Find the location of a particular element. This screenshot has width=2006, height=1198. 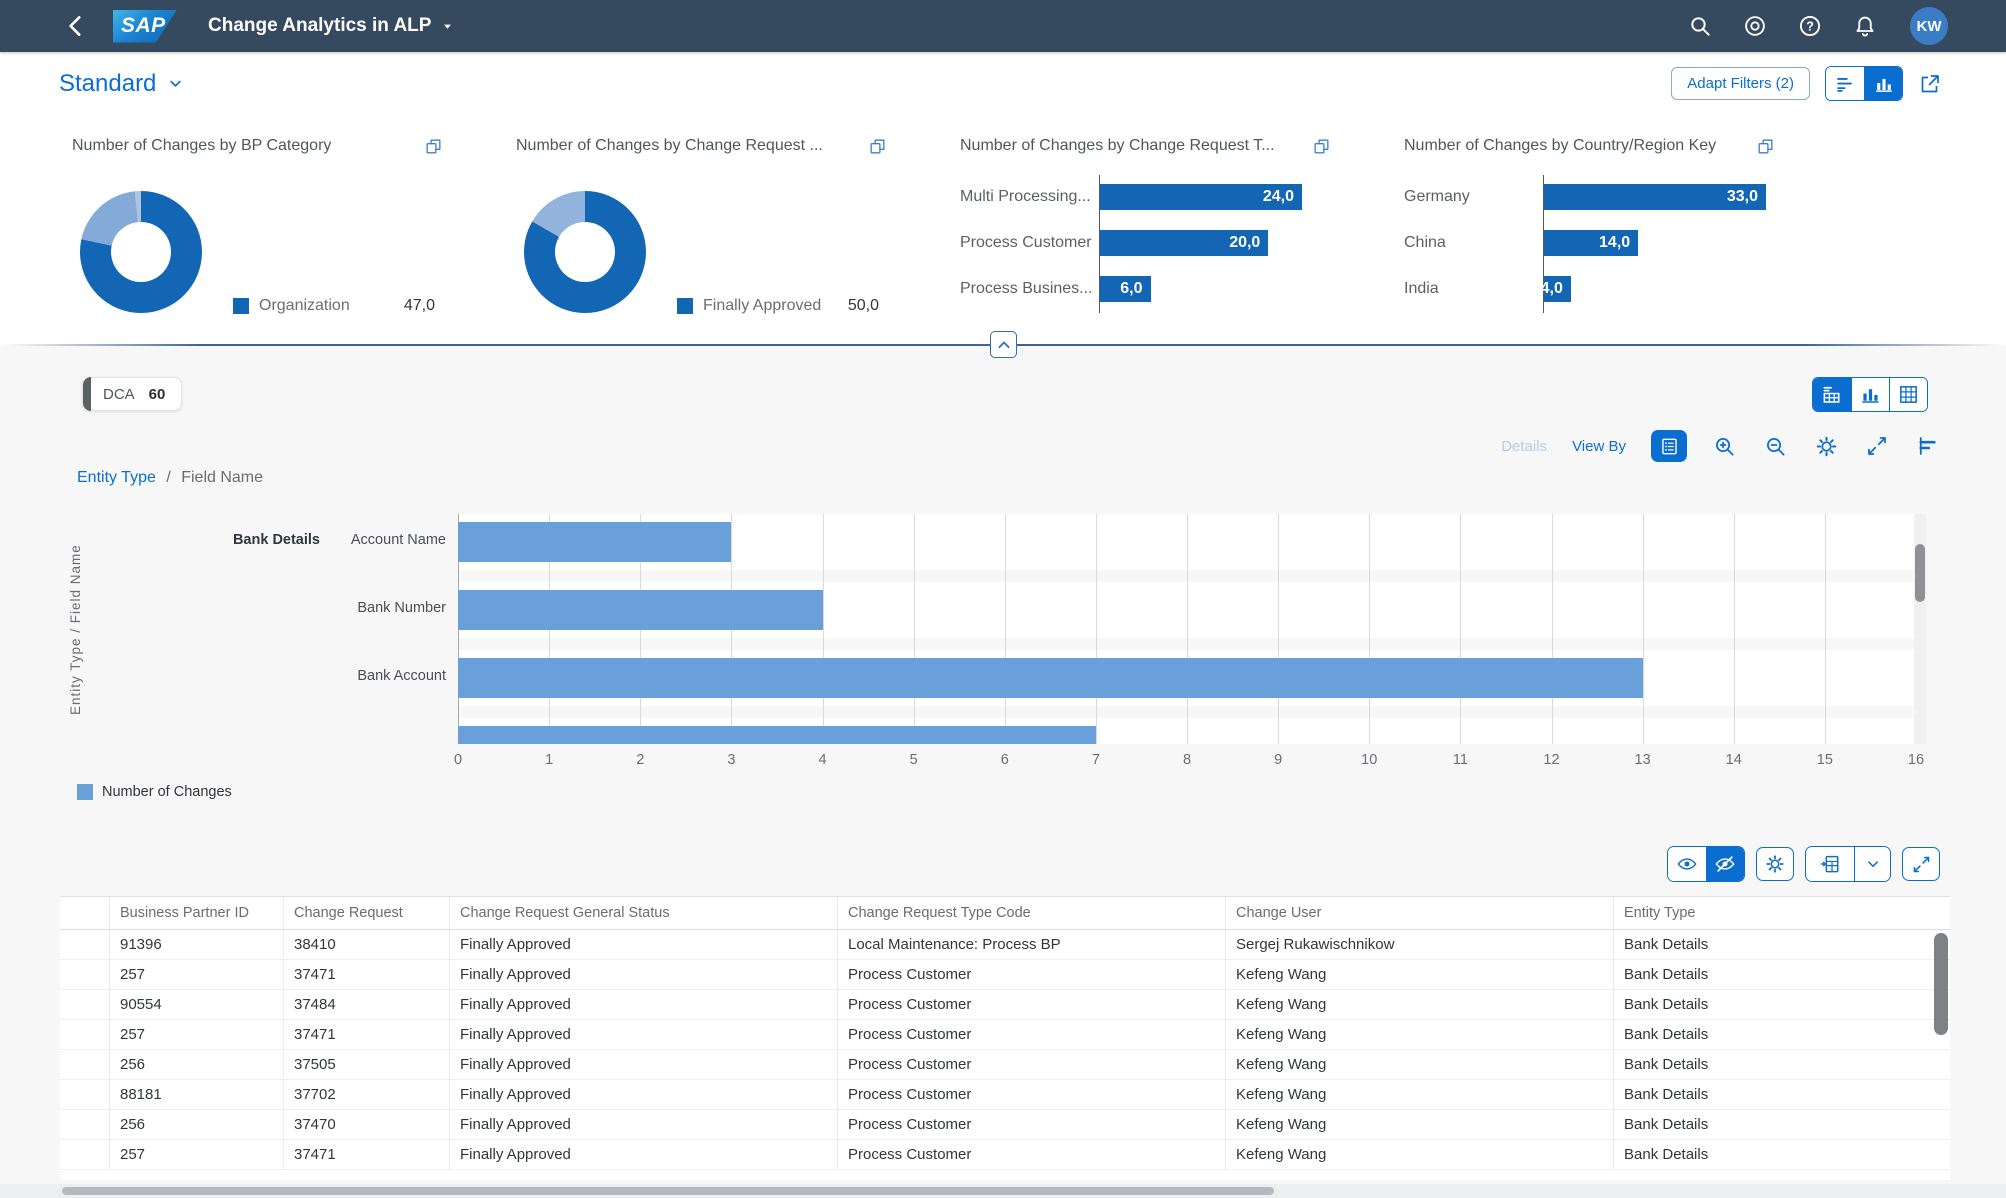

chart-legend: Number of Changes is located at coordinates (154, 792).